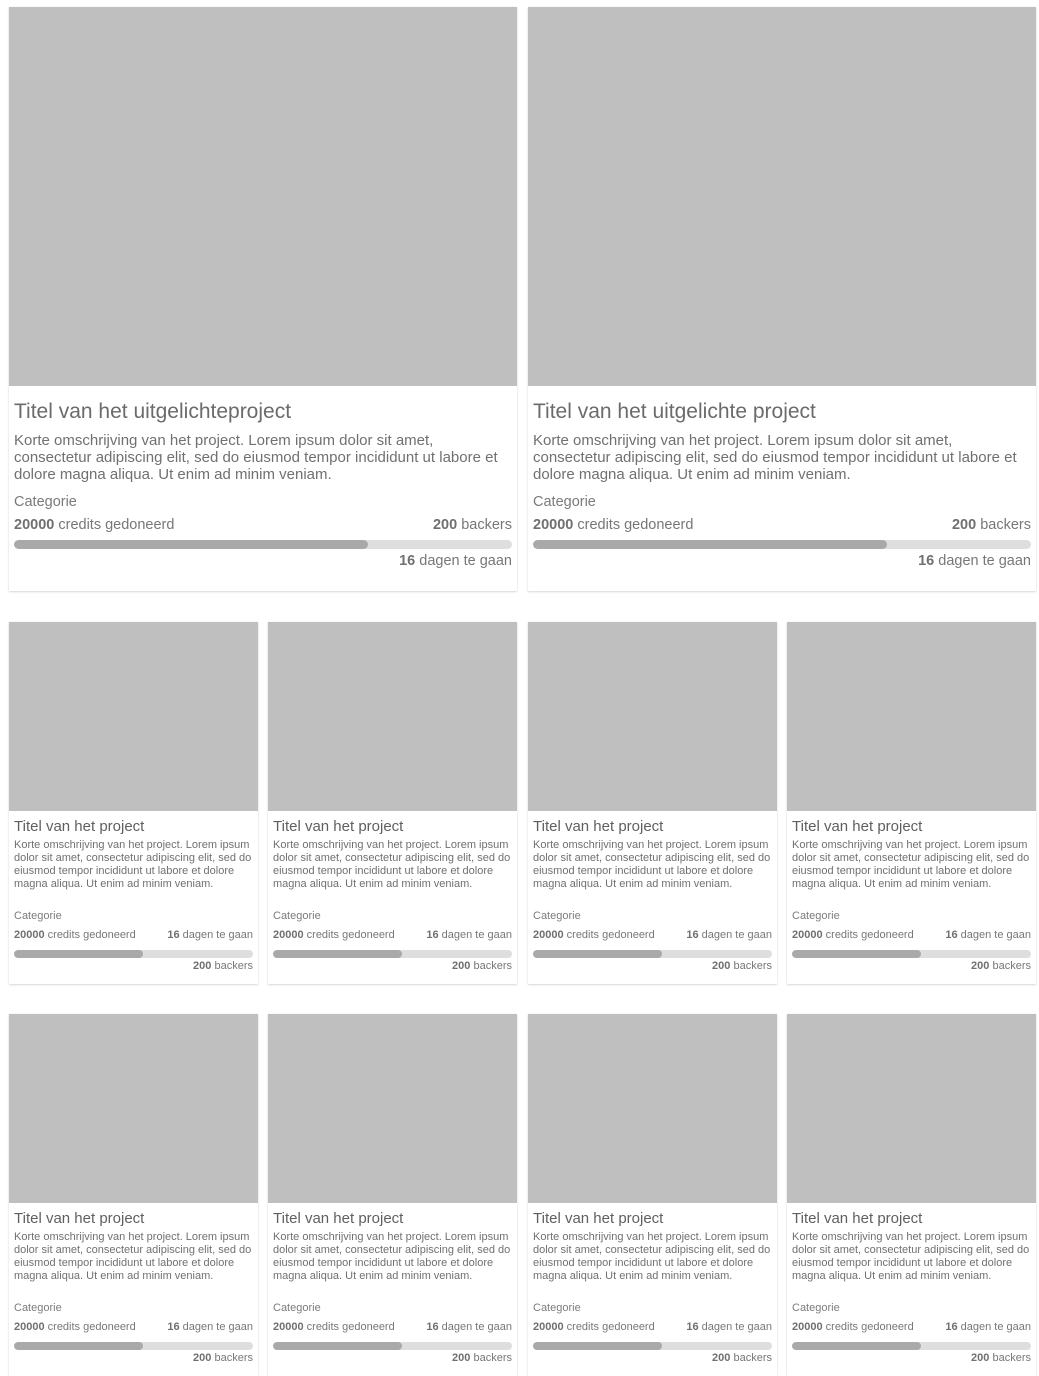  What do you see at coordinates (153, 411) in the screenshot?
I see `project-title: Titel van het uitgelichteproject` at bounding box center [153, 411].